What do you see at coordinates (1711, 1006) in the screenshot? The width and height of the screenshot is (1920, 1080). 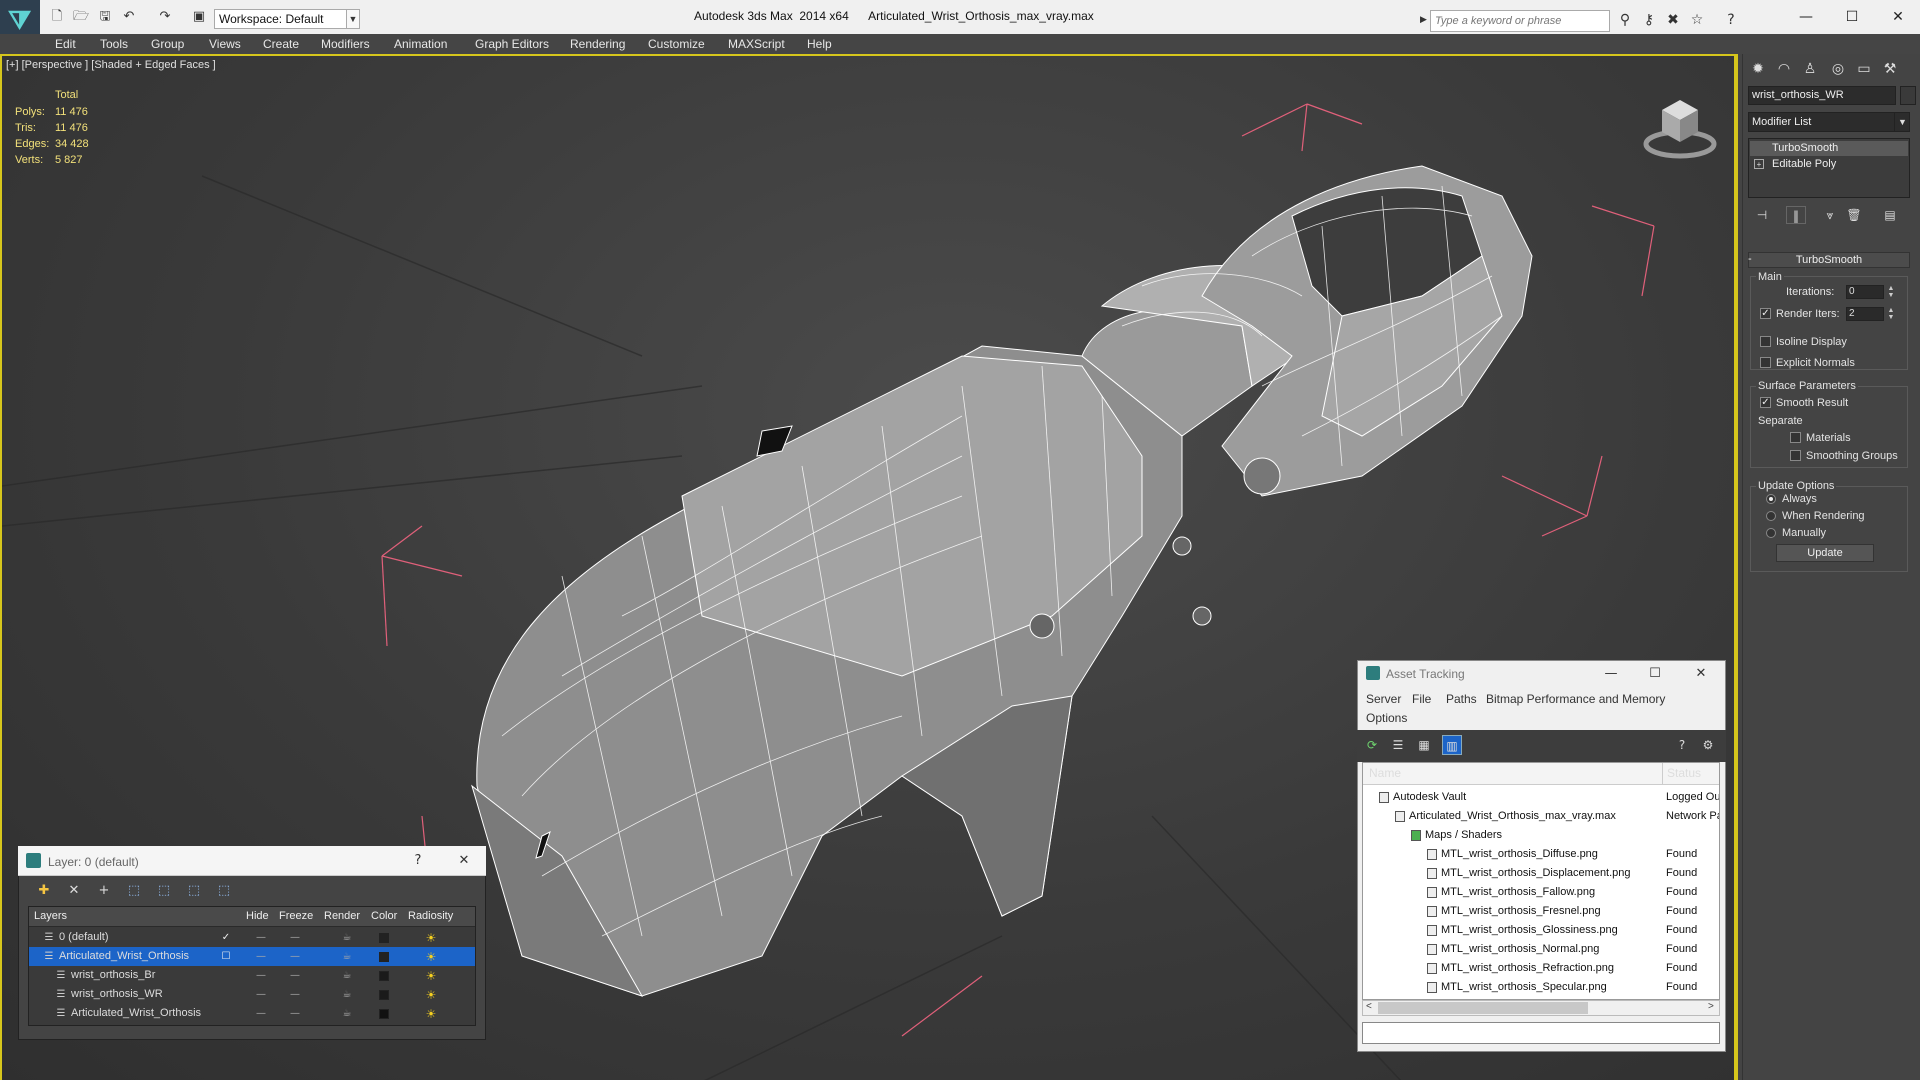 I see `scroll-right-icon: >` at bounding box center [1711, 1006].